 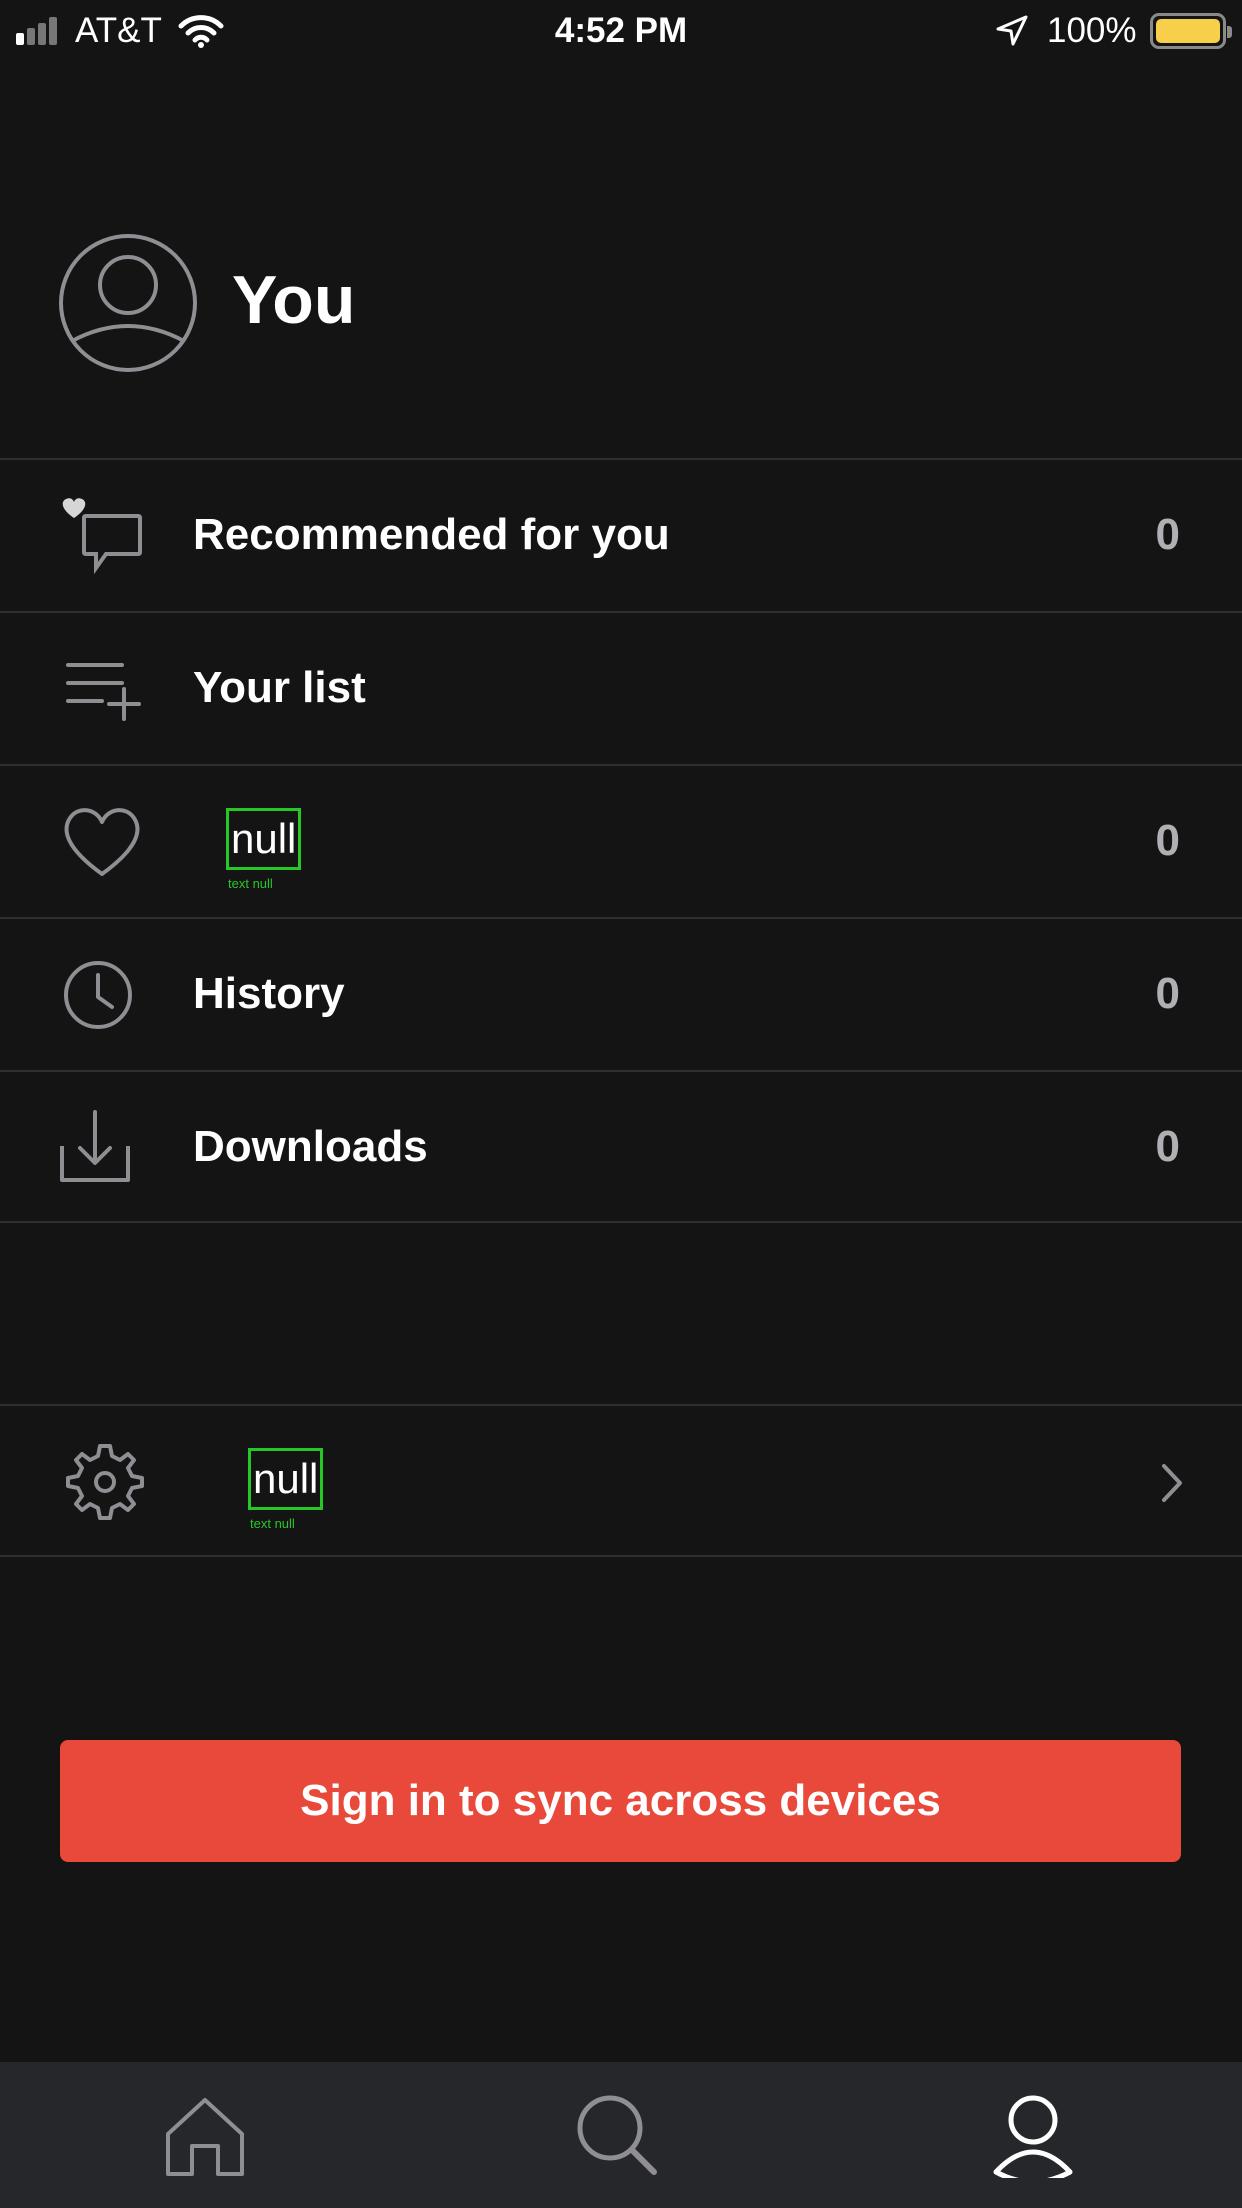 I want to click on settings-caption: text null, so click(x=272, y=1523).